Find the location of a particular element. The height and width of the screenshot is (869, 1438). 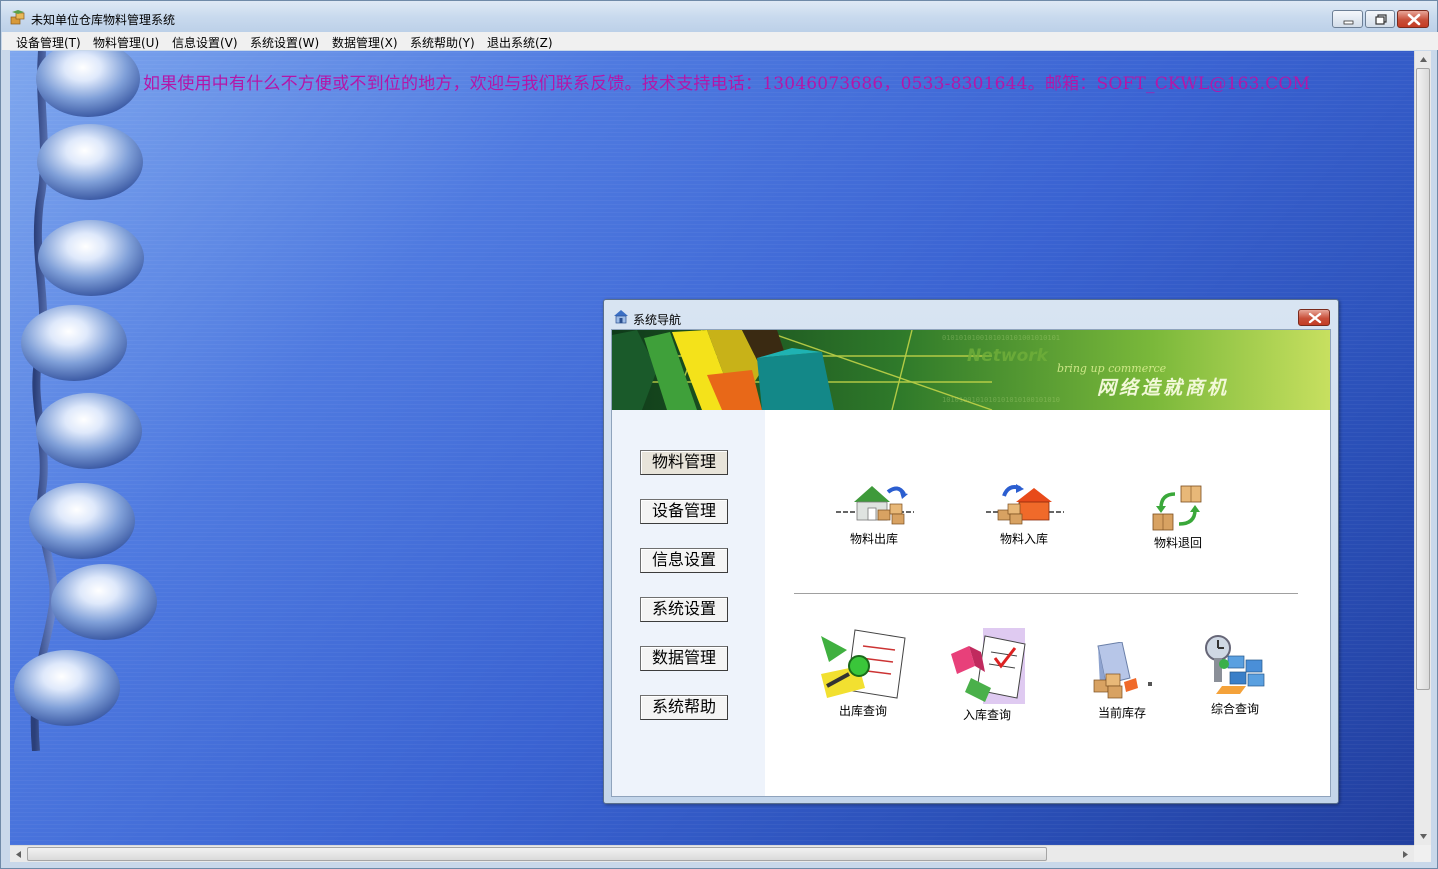

restore-icon is located at coordinates (1381, 19).